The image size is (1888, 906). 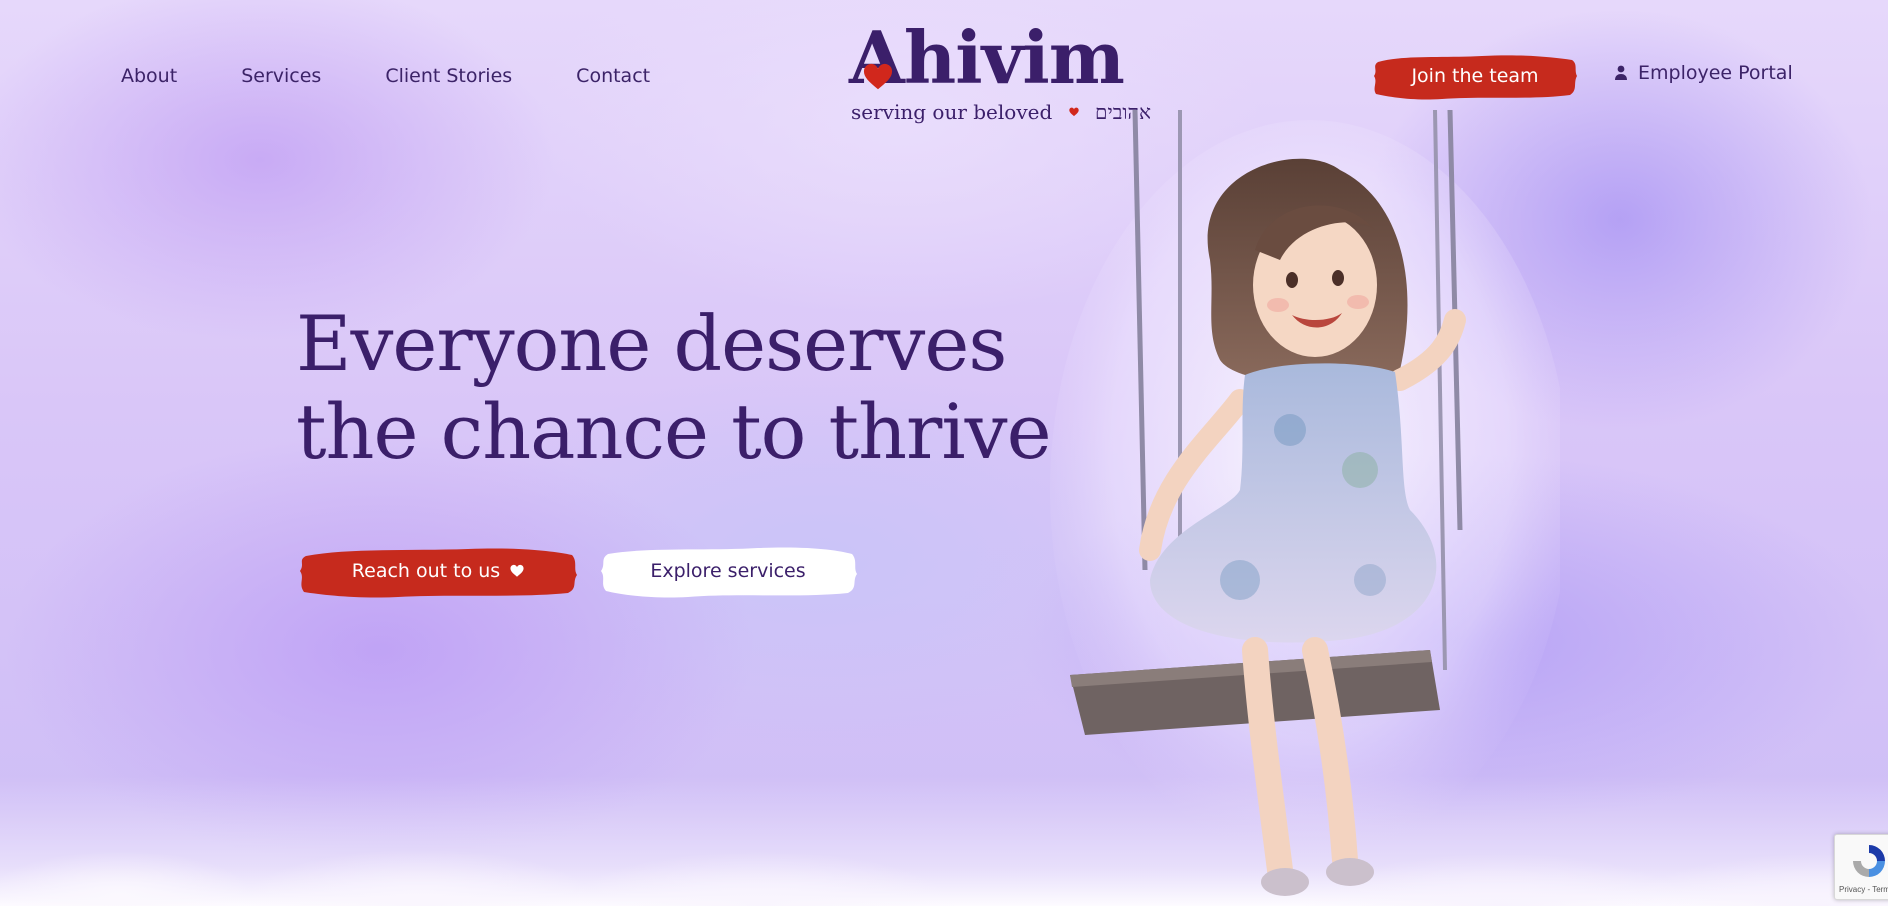 I want to click on reach-out-button: Reach out to us, so click(x=438, y=571).